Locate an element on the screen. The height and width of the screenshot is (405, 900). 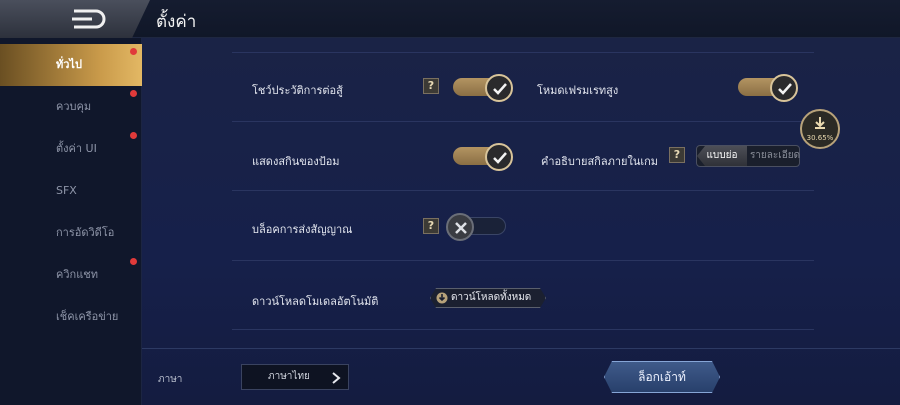
sidebar-item-controls: ควบคุม is located at coordinates (71, 107).